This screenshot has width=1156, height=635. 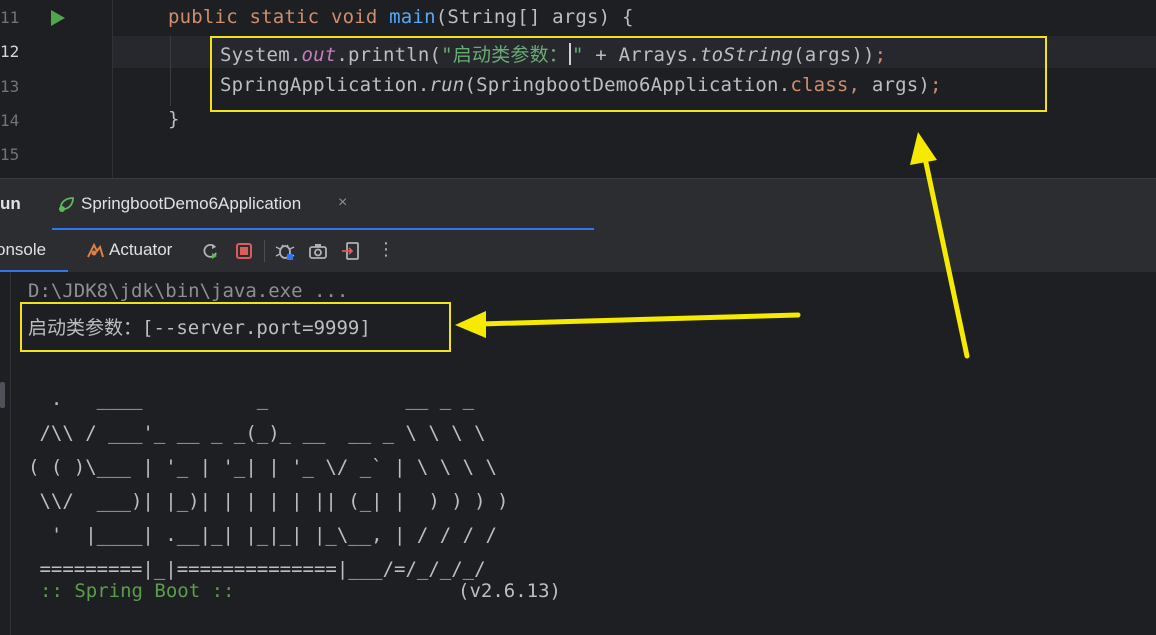 I want to click on debug-icon, so click(x=285, y=251).